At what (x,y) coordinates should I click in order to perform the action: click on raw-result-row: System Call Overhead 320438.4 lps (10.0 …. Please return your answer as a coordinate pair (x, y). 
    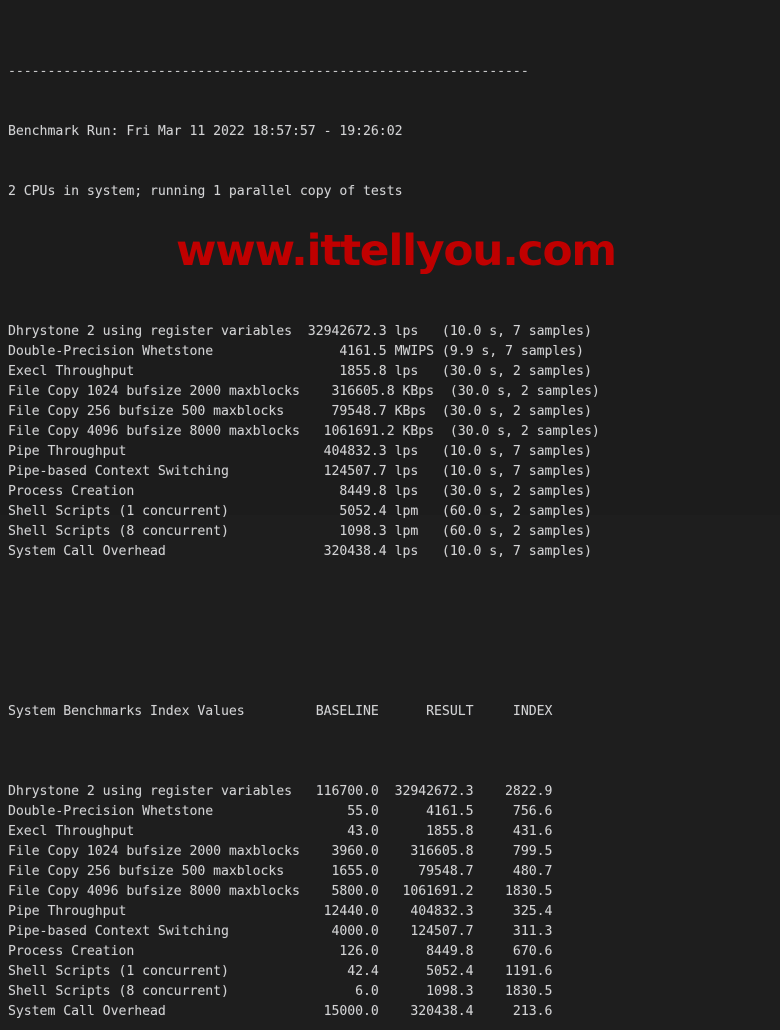
    Looking at the image, I should click on (300, 551).